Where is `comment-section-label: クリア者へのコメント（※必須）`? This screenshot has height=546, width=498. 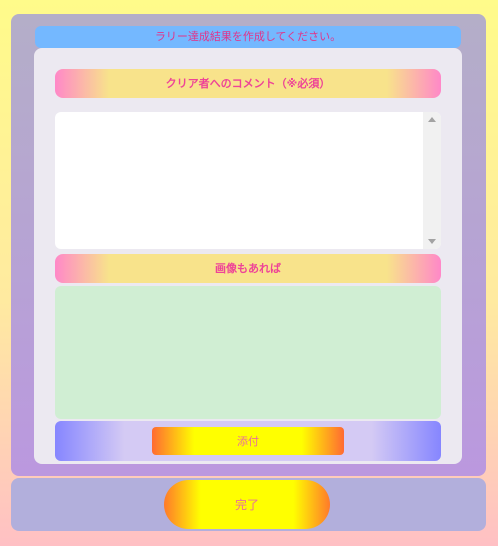 comment-section-label: クリア者へのコメント（※必須） is located at coordinates (248, 83).